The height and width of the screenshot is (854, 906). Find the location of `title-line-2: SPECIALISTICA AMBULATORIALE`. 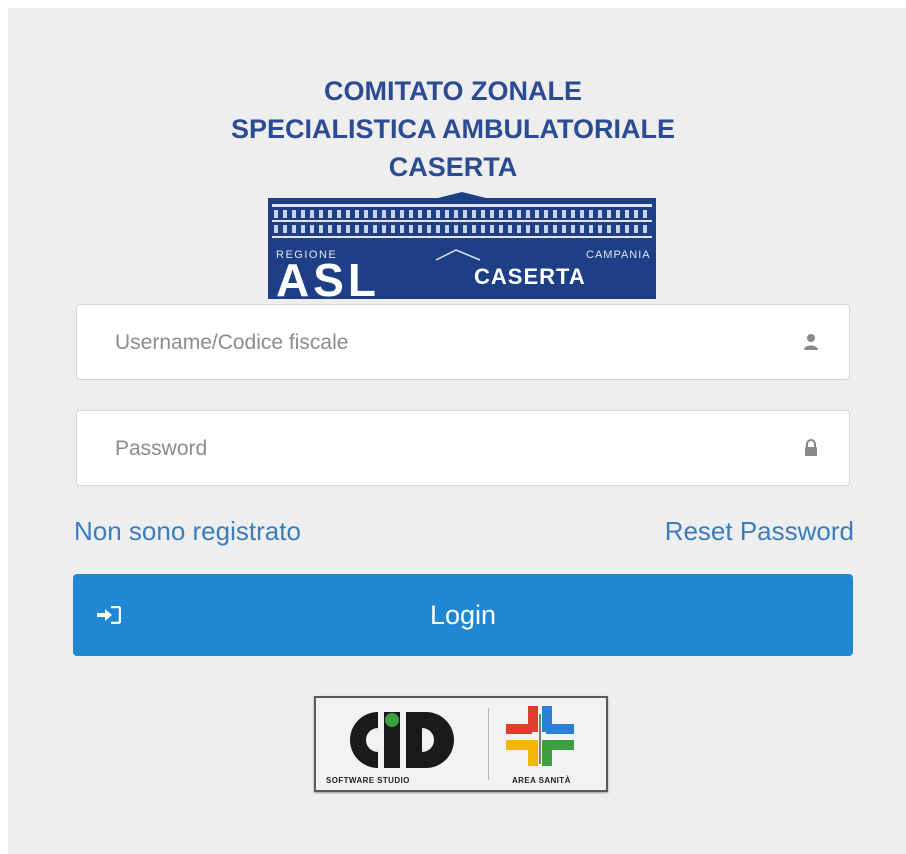

title-line-2: SPECIALISTICA AMBULATORIALE is located at coordinates (453, 129).